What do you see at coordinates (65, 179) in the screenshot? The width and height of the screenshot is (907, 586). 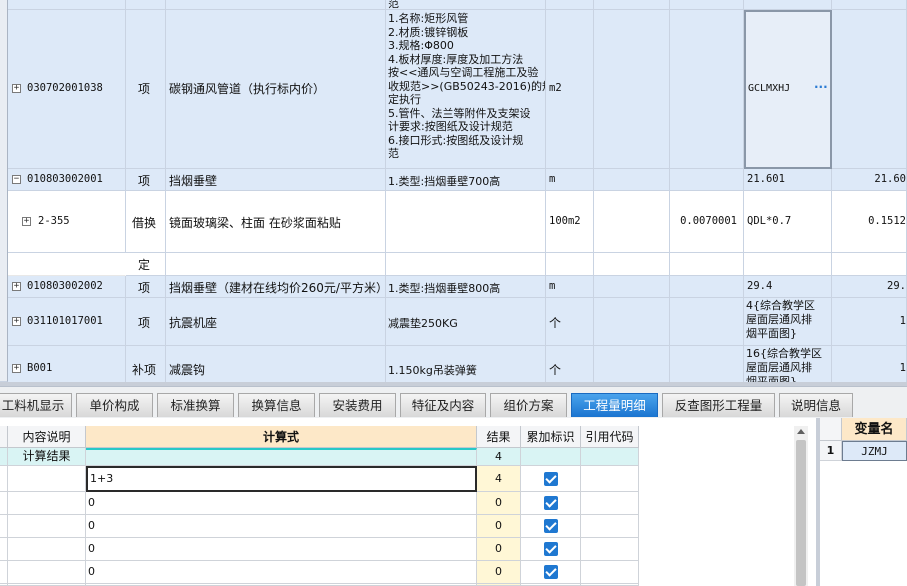 I see `row-code: 010803002001` at bounding box center [65, 179].